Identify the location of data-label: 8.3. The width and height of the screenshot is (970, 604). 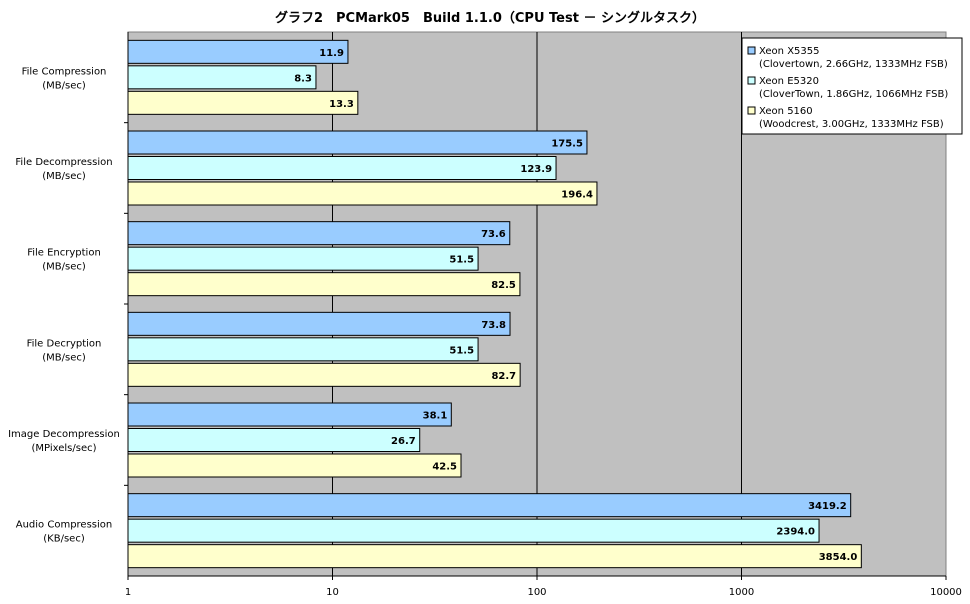
(303, 78).